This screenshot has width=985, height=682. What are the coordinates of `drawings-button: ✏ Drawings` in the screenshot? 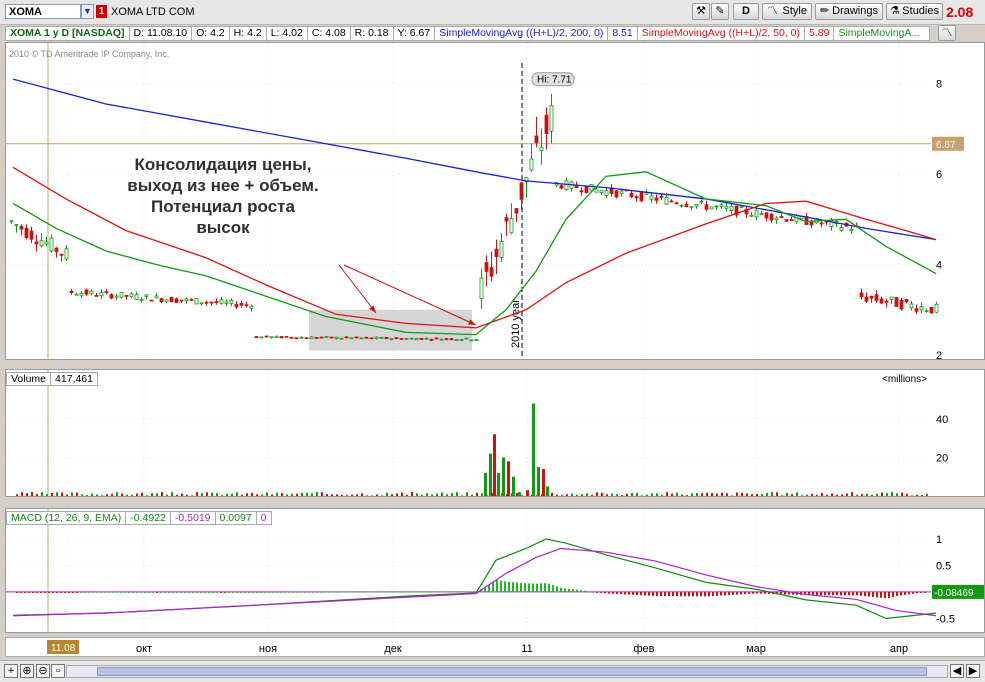 It's located at (849, 11).